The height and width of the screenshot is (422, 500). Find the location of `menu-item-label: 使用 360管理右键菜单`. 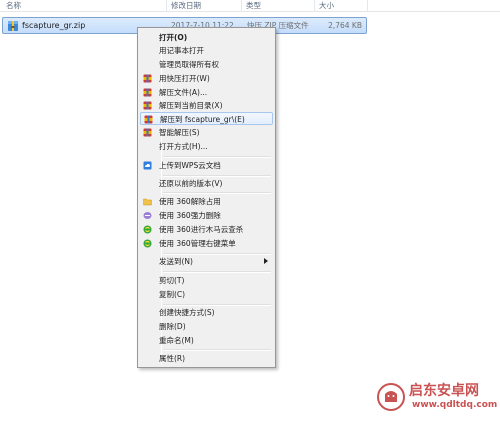

menu-item-label: 使用 360管理右键菜单 is located at coordinates (197, 243).